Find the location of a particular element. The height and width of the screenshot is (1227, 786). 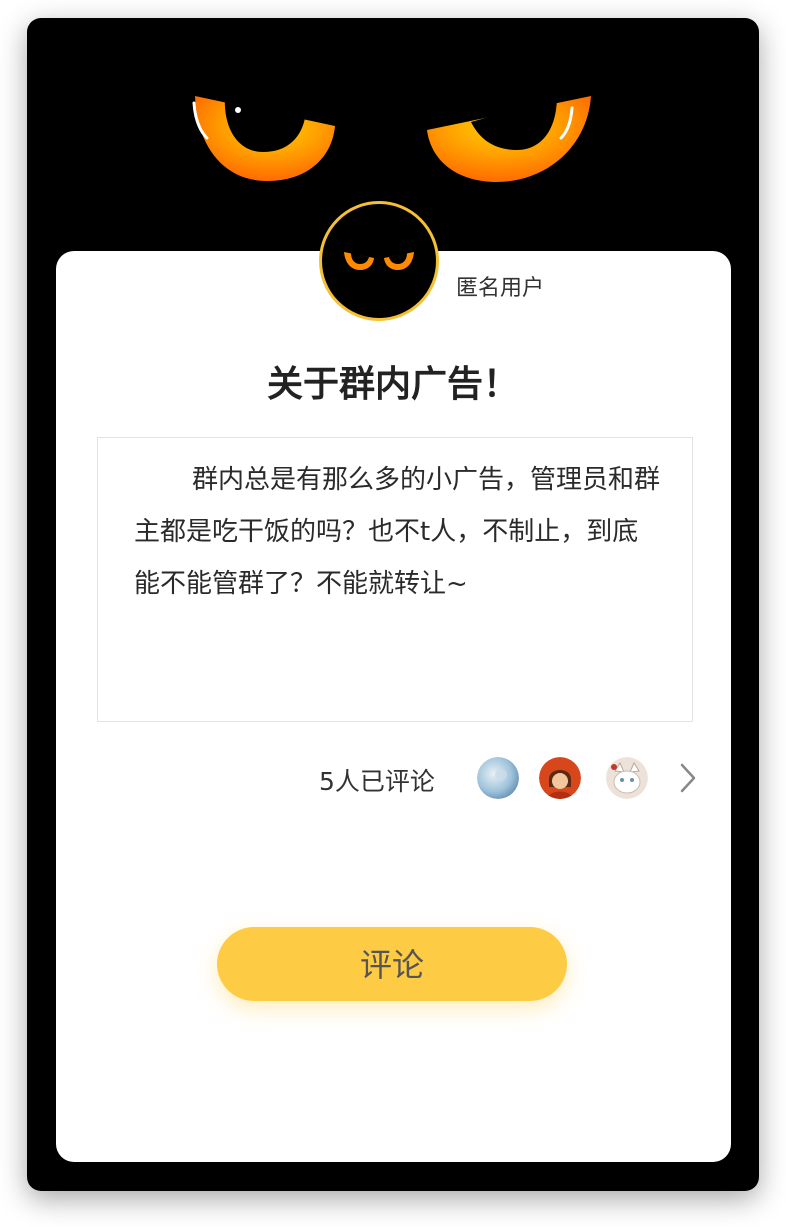

author-avatar is located at coordinates (379, 261).